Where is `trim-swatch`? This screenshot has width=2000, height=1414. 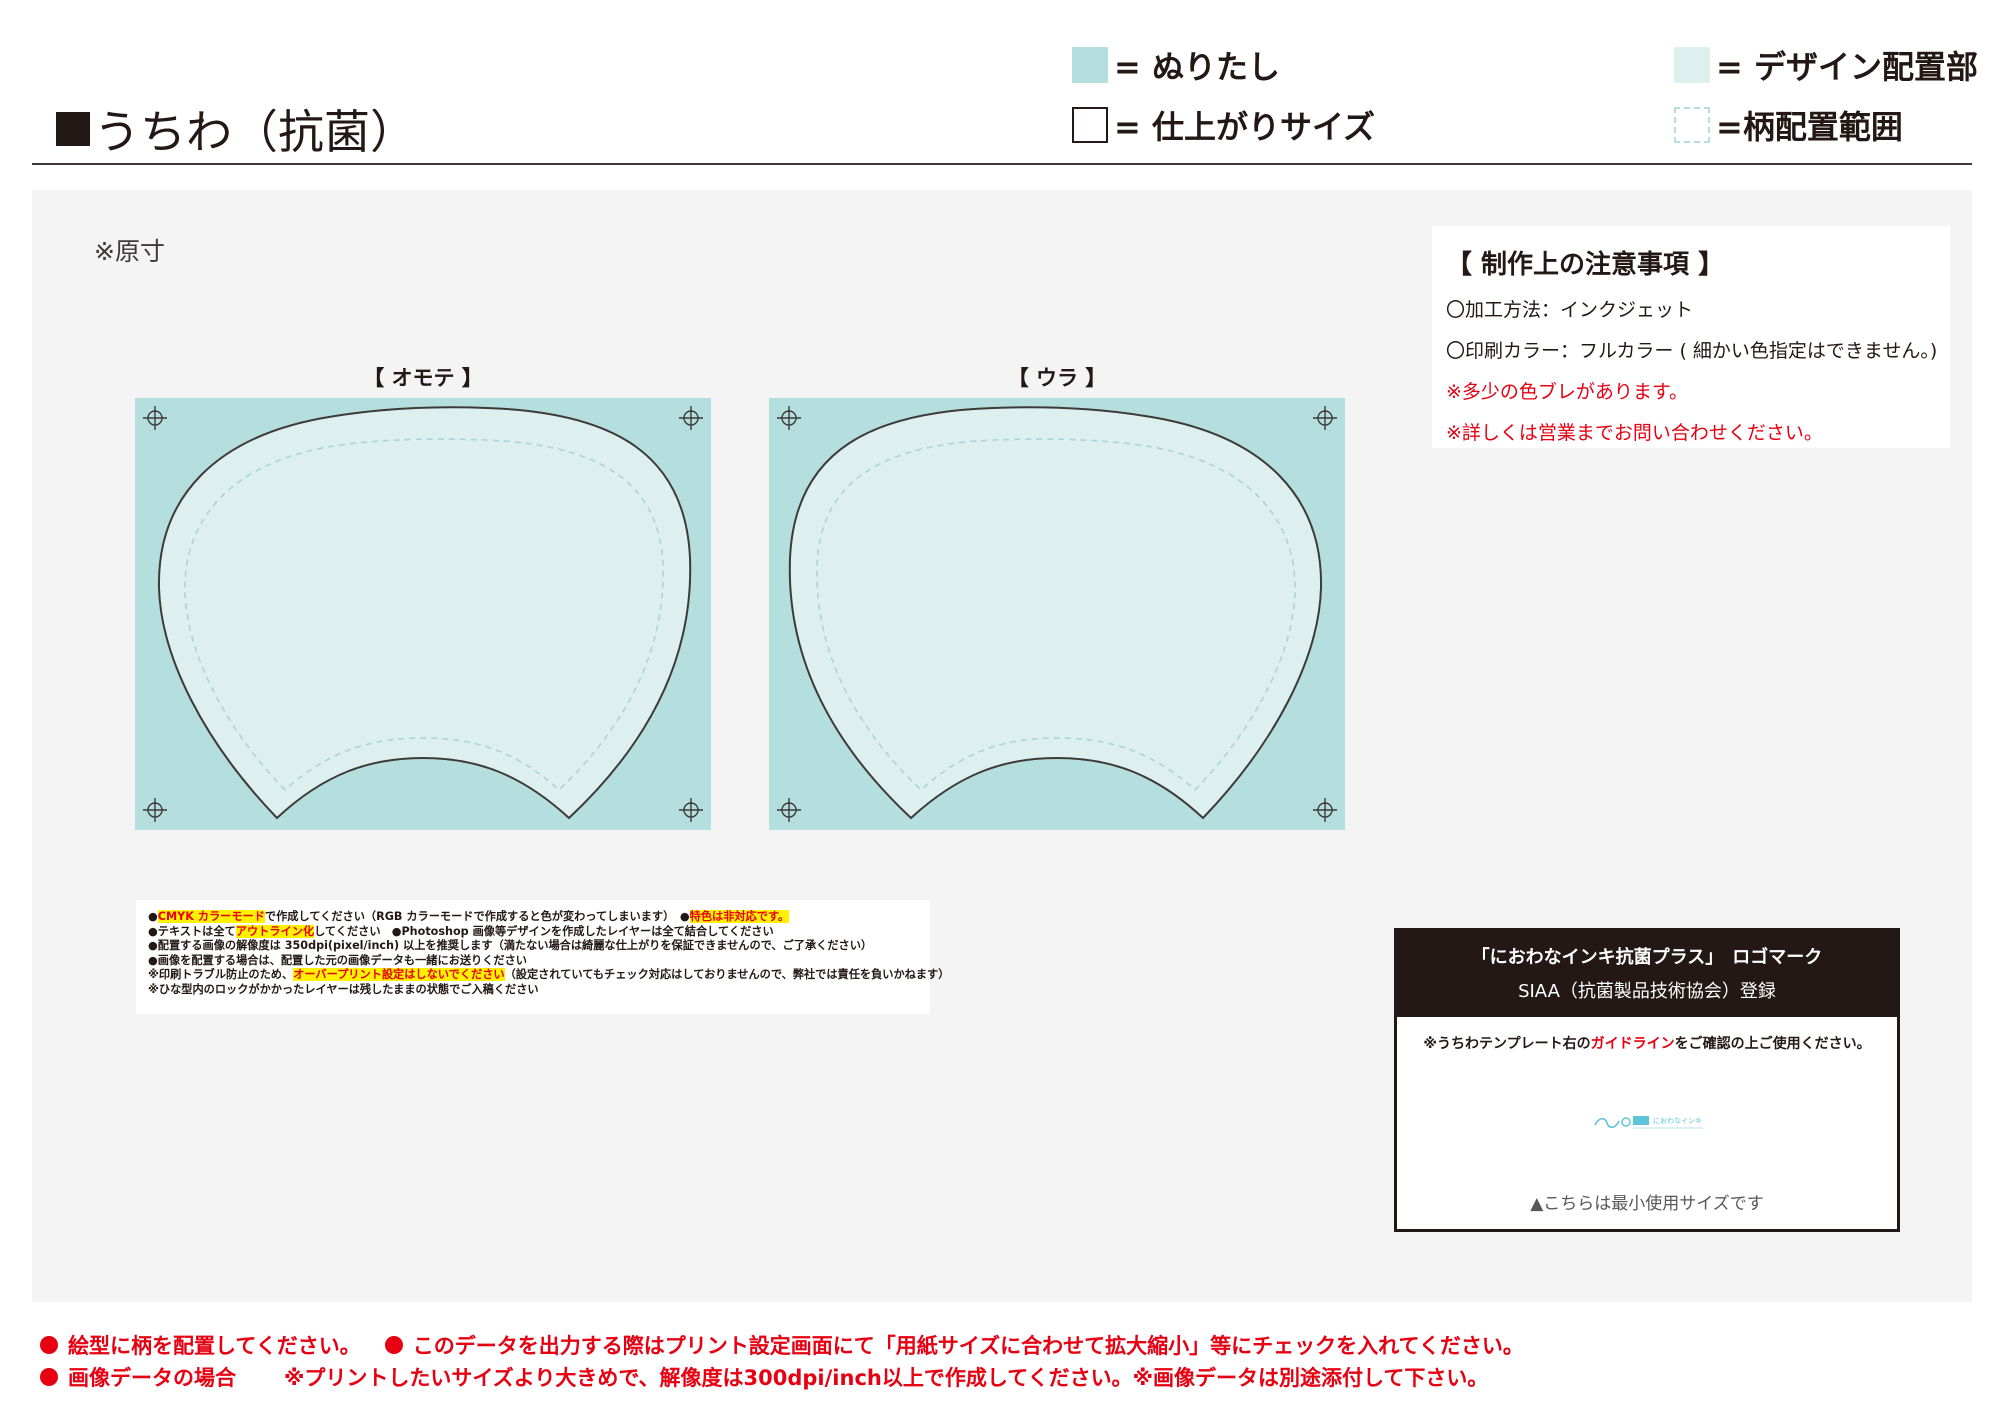 trim-swatch is located at coordinates (1090, 125).